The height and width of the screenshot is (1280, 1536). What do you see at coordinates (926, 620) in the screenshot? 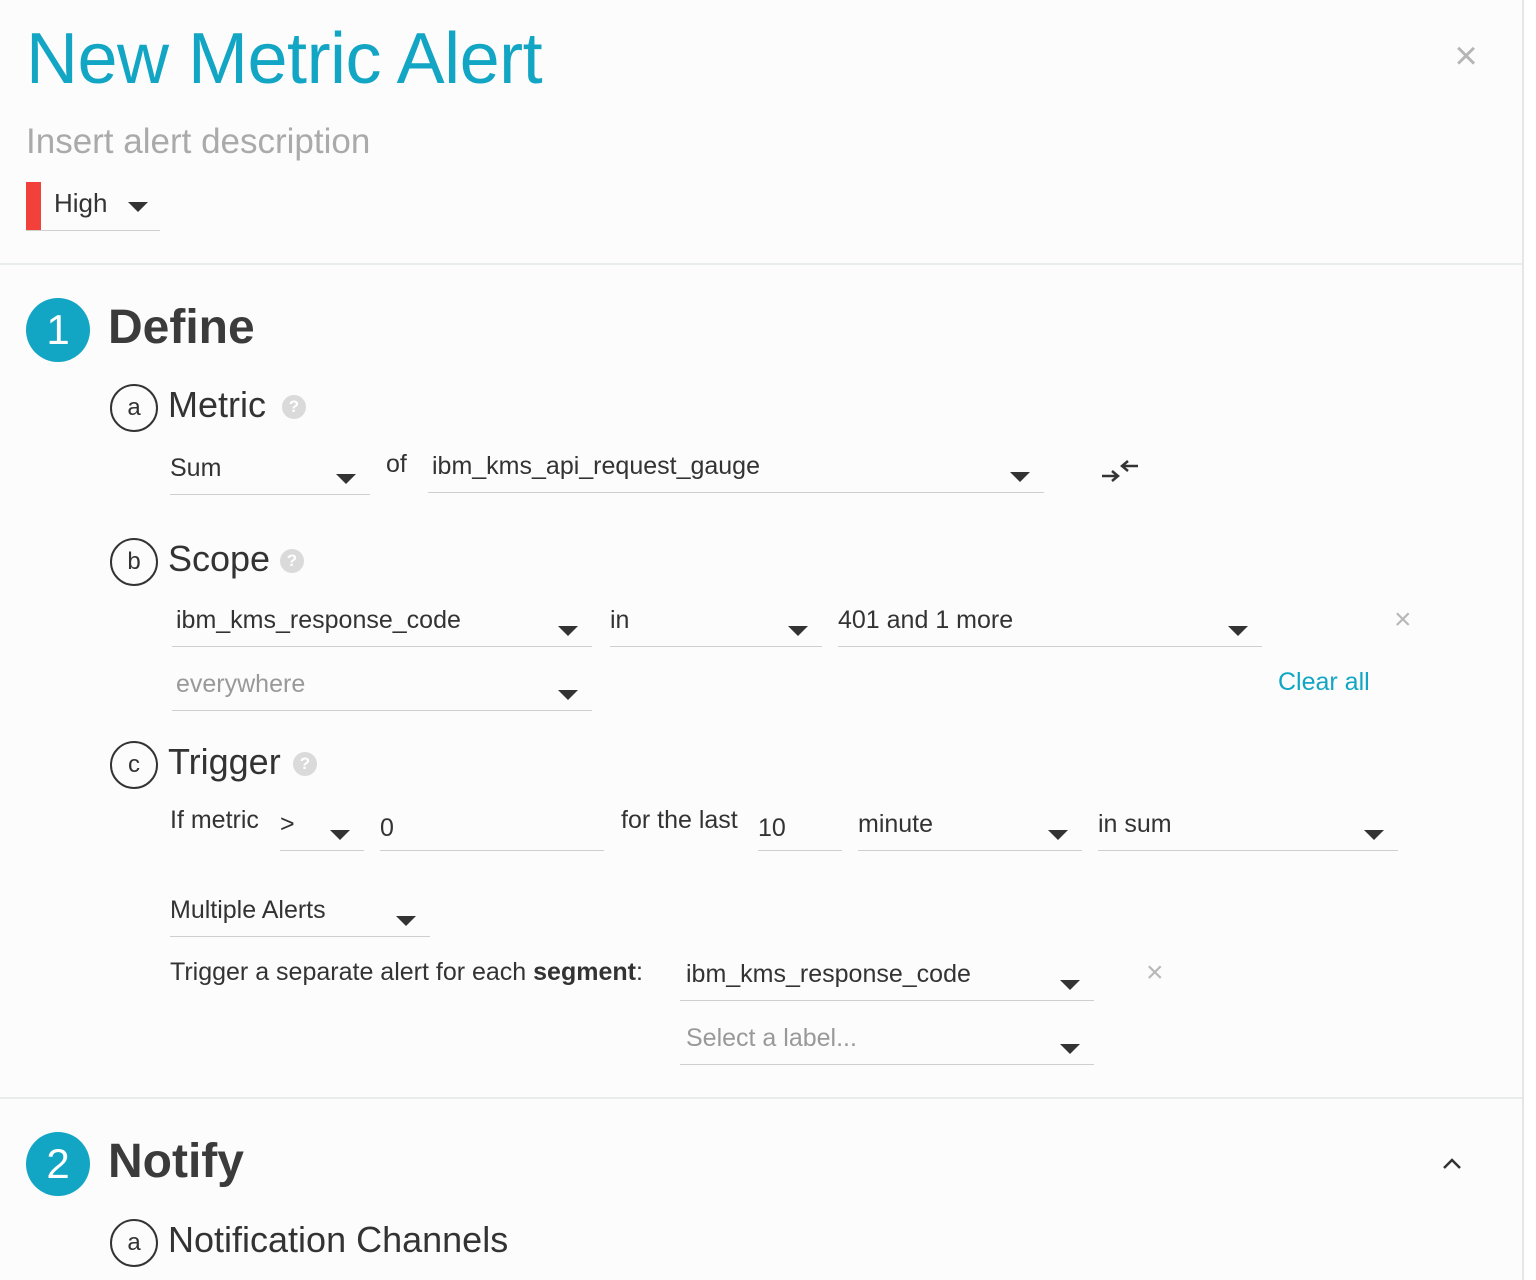
I see `scope-values-value: 401 and 1 more` at bounding box center [926, 620].